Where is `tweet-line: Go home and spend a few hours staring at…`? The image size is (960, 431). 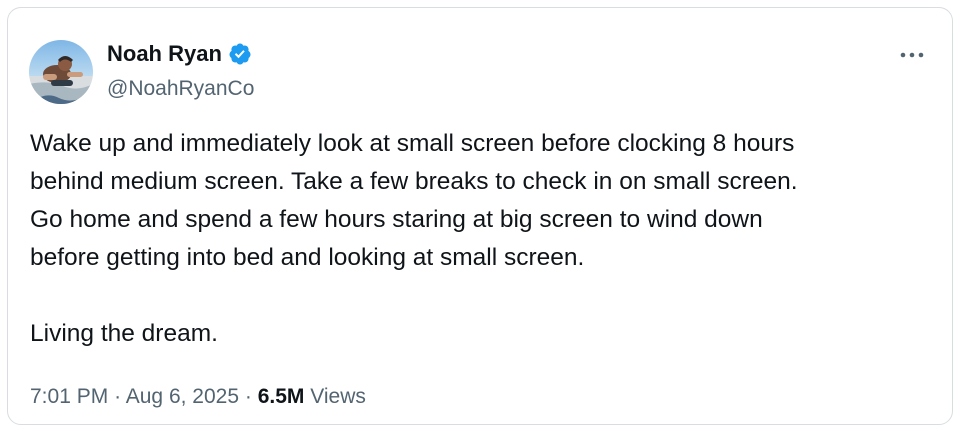
tweet-line: Go home and spend a few hours staring at… is located at coordinates (396, 219).